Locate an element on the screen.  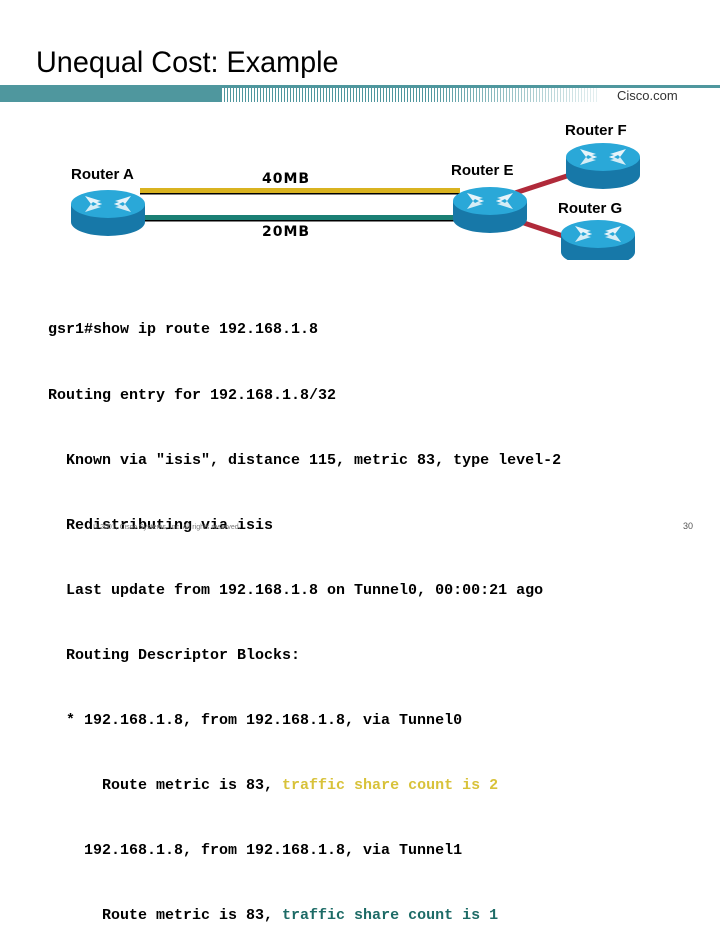
router-a-icon is located at coordinates (108, 213).